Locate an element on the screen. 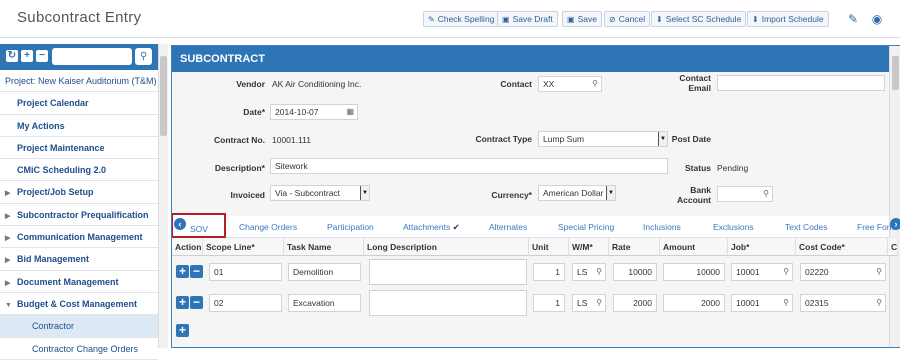 The image size is (900, 360). import-schedule-button: ⬇ Import Schedule is located at coordinates (788, 19).